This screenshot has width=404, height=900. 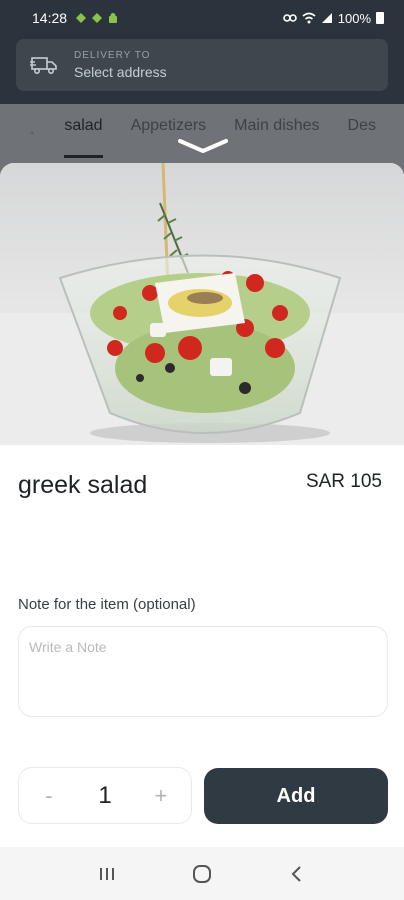 I want to click on header: DELIVERY TO Select address, so click(x=202, y=70).